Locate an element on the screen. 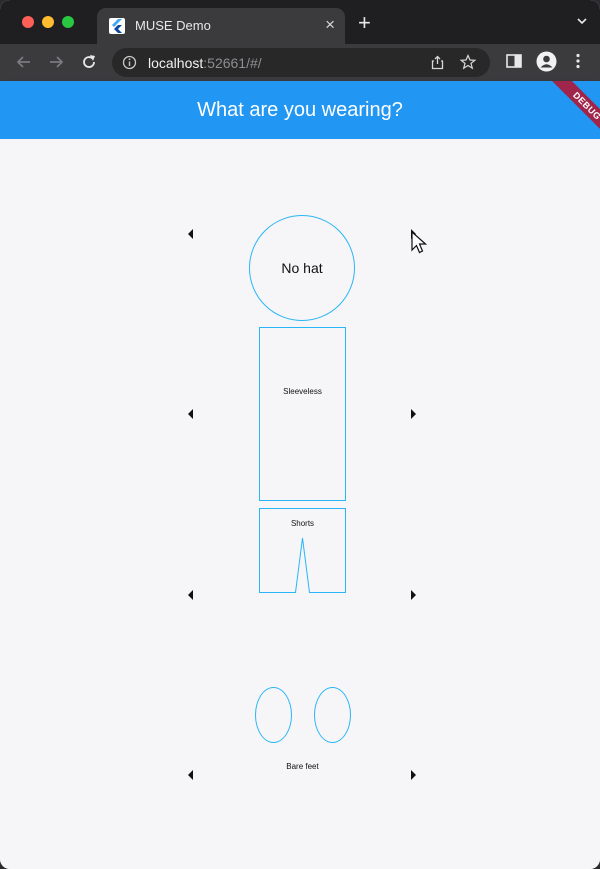 Image resolution: width=600 pixels, height=869 pixels. profile-avatar-icon is located at coordinates (546, 64).